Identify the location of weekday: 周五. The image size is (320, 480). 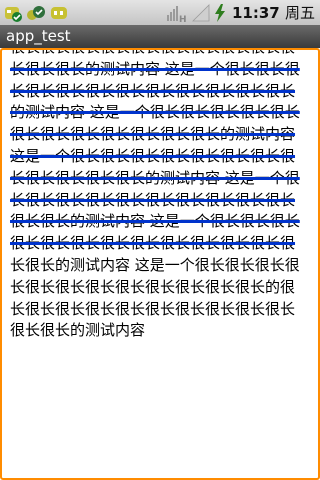
(299, 13).